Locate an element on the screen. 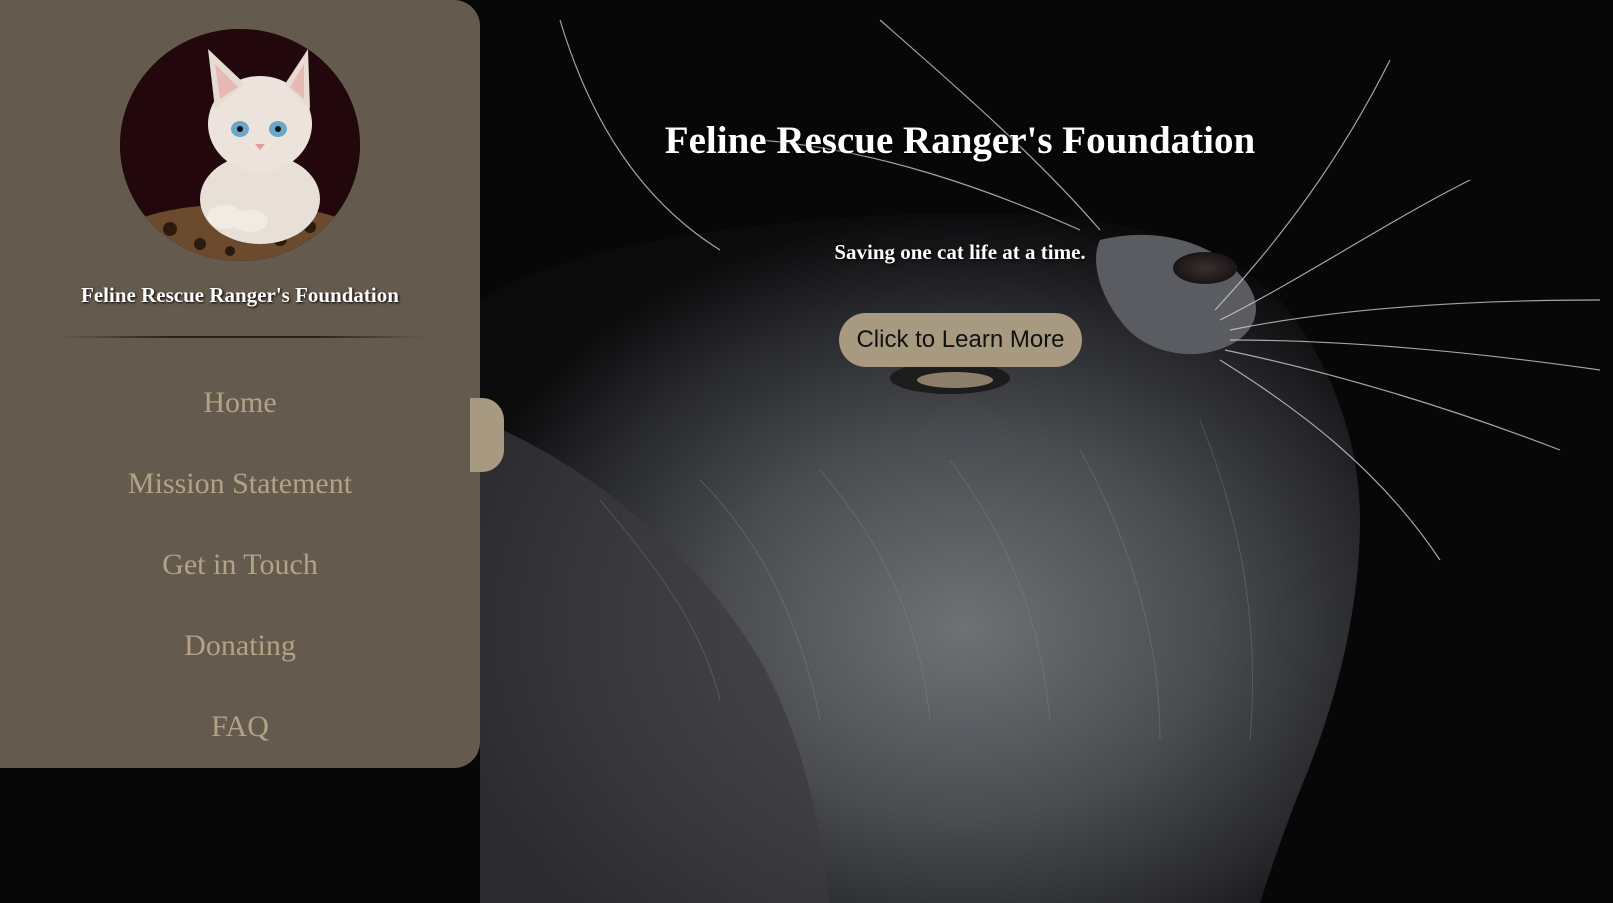 Image resolution: width=1613 pixels, height=903 pixels. kitten-avatar is located at coordinates (240, 145).